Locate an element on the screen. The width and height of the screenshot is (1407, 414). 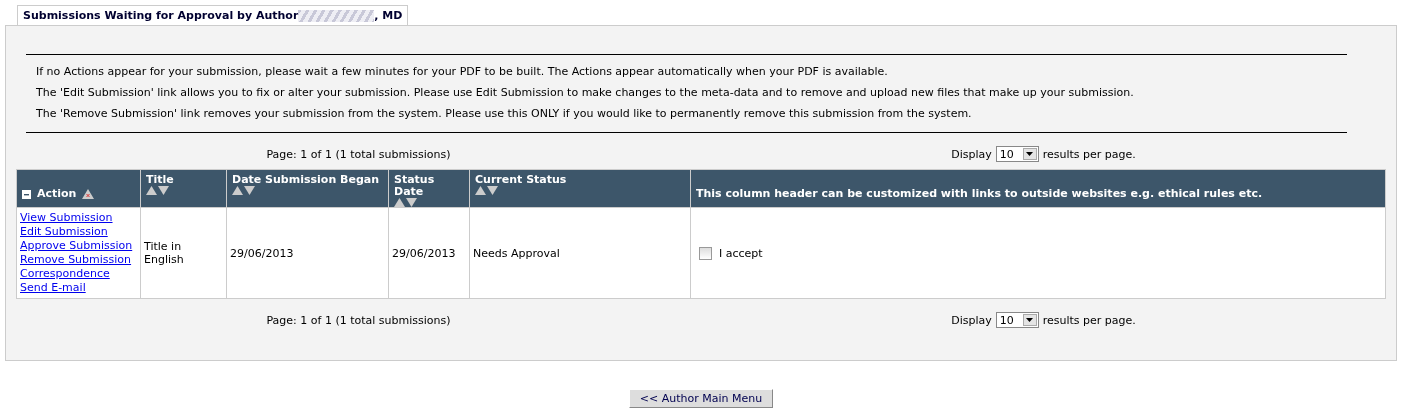
column-header: Title is located at coordinates (183, 188).